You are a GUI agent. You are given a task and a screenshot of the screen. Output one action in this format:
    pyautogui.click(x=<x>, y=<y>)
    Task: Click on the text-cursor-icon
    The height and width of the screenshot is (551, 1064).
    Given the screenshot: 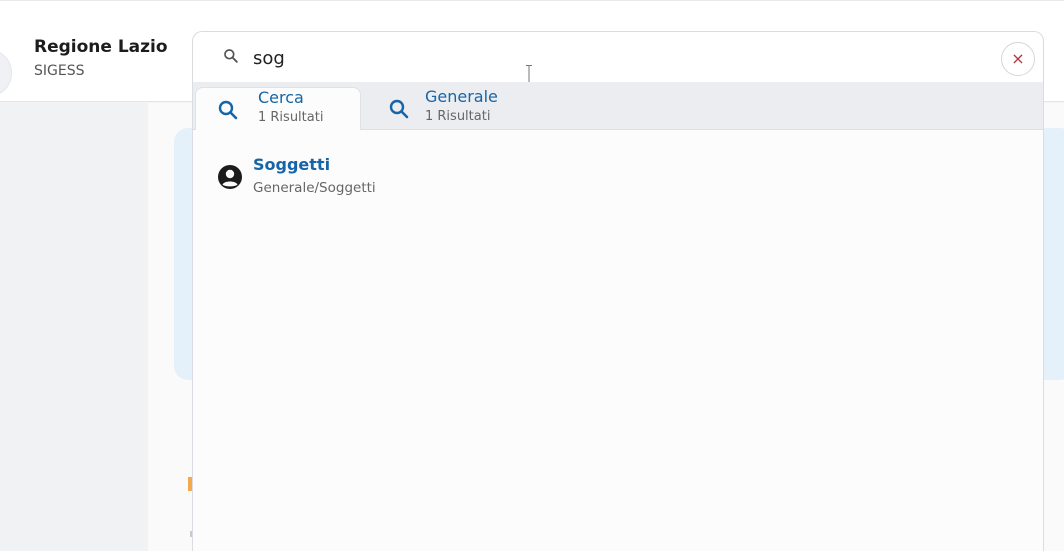 What is the action you would take?
    pyautogui.click(x=529, y=74)
    